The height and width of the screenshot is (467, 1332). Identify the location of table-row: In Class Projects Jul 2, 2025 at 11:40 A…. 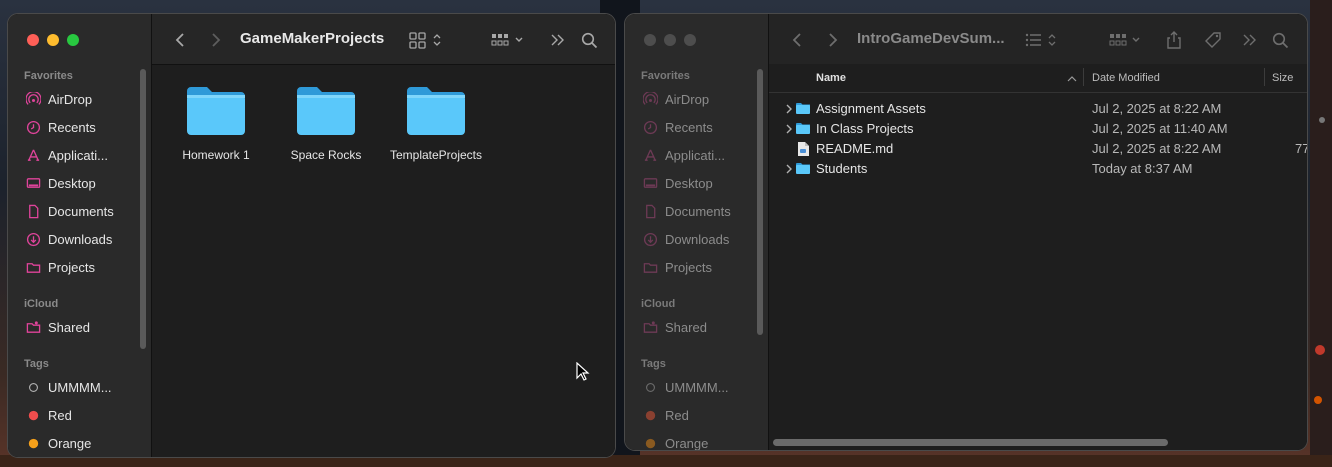
(1038, 129).